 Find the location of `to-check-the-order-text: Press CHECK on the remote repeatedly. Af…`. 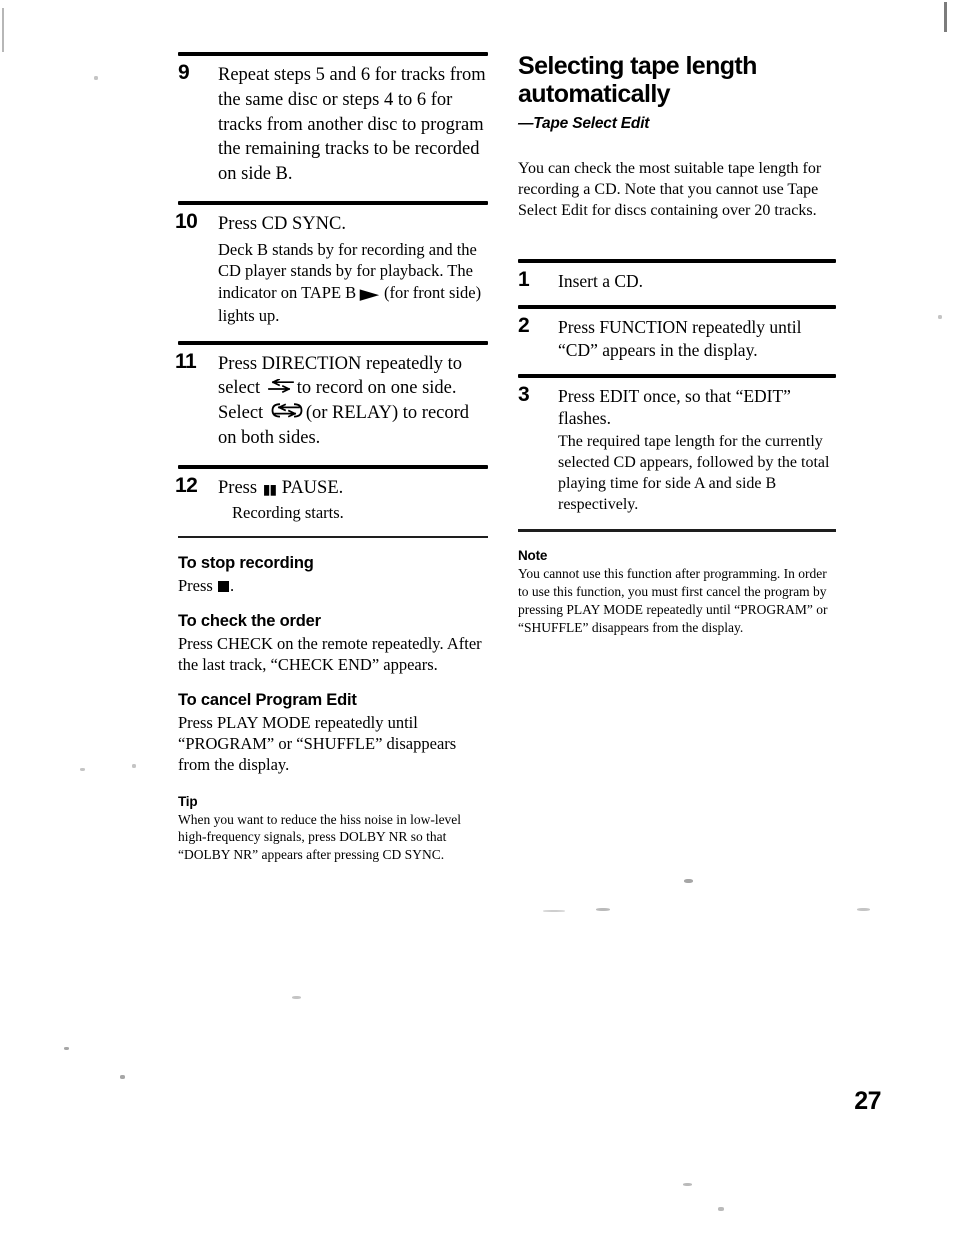

to-check-the-order-text: Press CHECK on the remote repeatedly. Af… is located at coordinates (330, 654).